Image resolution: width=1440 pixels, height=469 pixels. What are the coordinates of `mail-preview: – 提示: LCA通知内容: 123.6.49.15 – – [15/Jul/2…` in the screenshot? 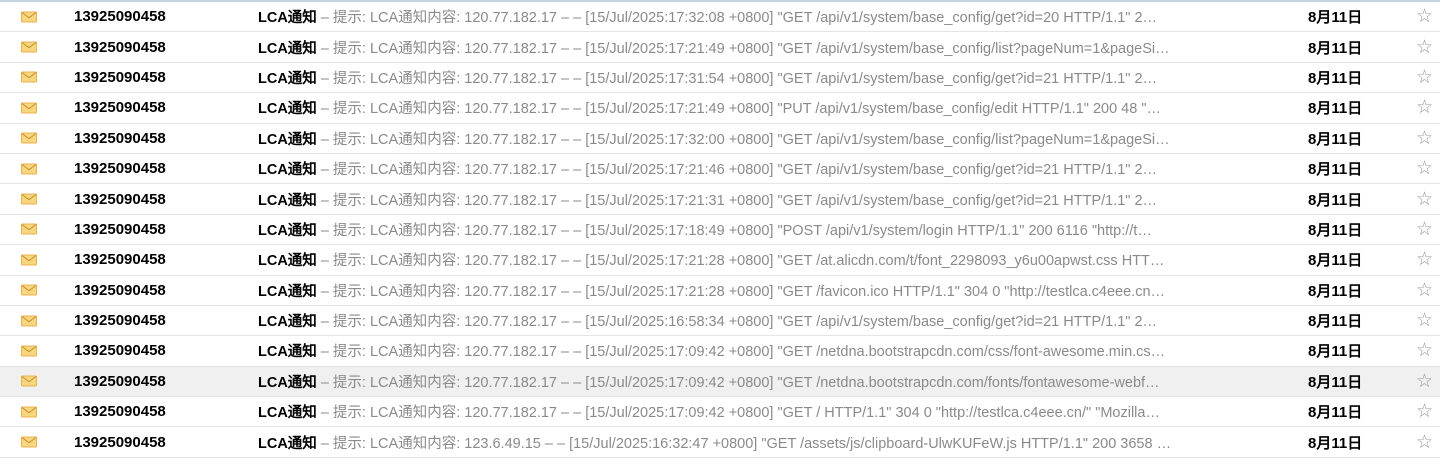 It's located at (744, 443).